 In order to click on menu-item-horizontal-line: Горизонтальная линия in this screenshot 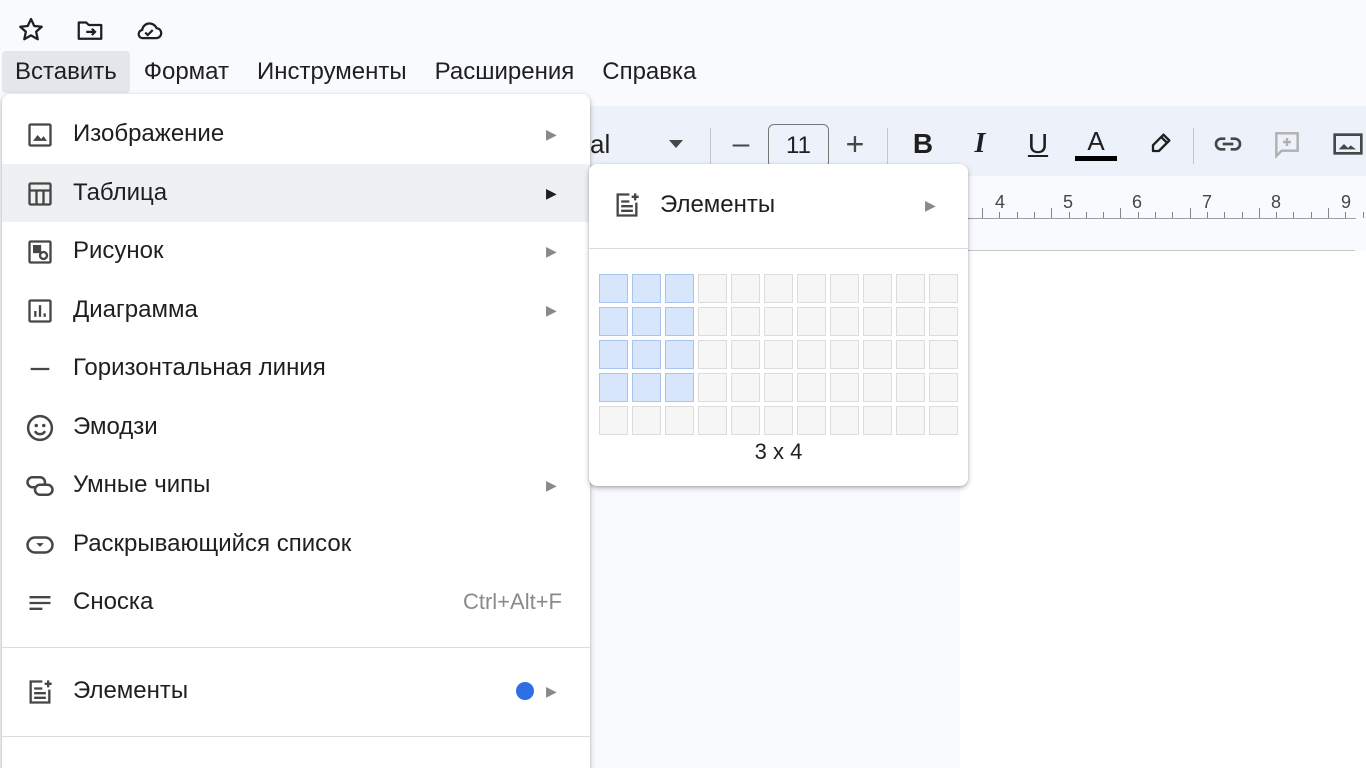, I will do `click(296, 368)`.